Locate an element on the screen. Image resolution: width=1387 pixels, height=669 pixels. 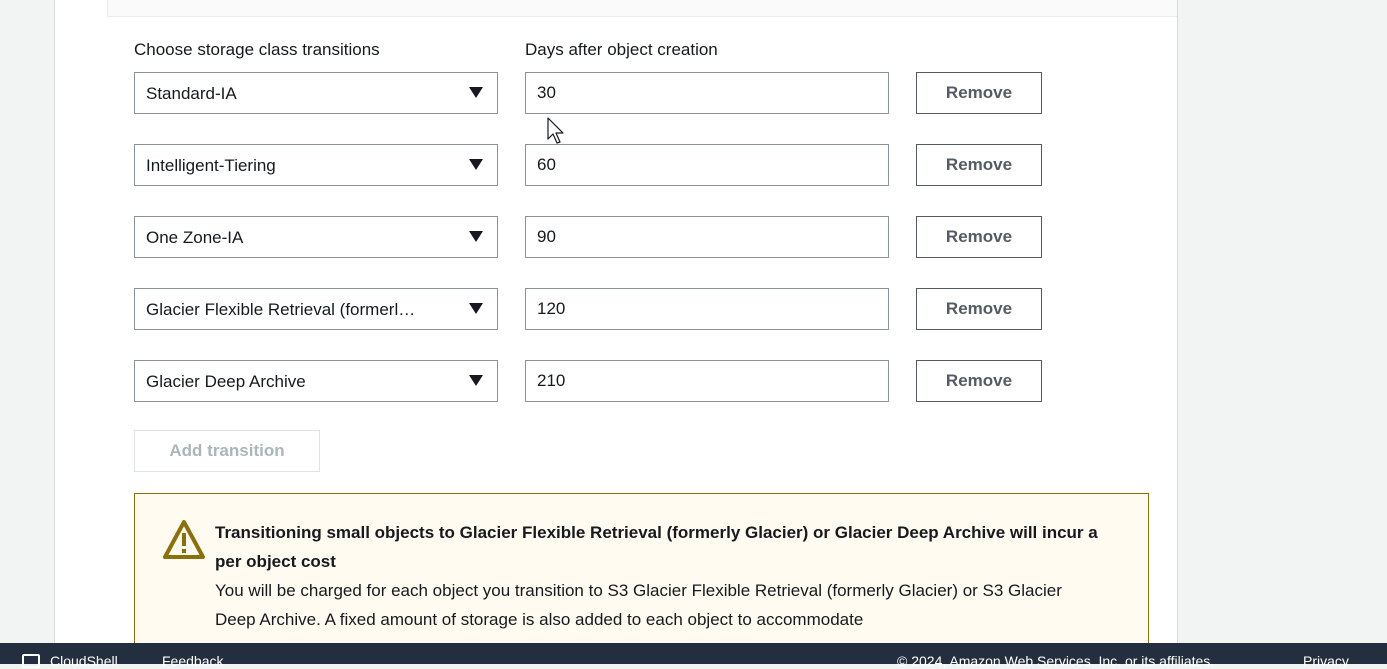
warning-icon is located at coordinates (184, 539).